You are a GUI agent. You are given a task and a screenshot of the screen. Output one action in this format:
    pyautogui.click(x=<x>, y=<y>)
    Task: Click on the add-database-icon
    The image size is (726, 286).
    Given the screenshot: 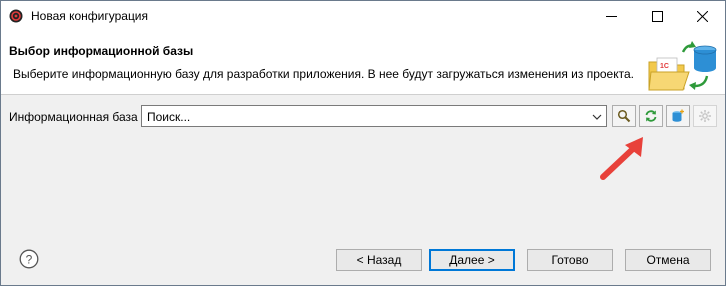 What is the action you would take?
    pyautogui.click(x=678, y=115)
    